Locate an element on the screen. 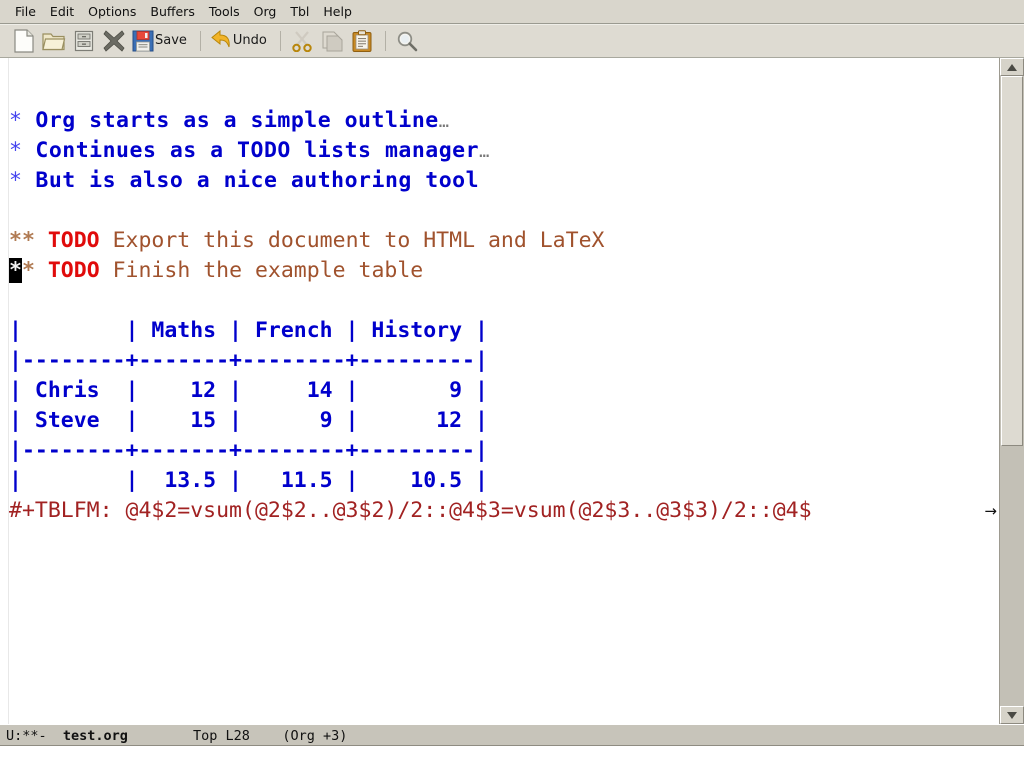 This screenshot has width=1024, height=768. todo-2-text: Finish the example table is located at coordinates (268, 270).